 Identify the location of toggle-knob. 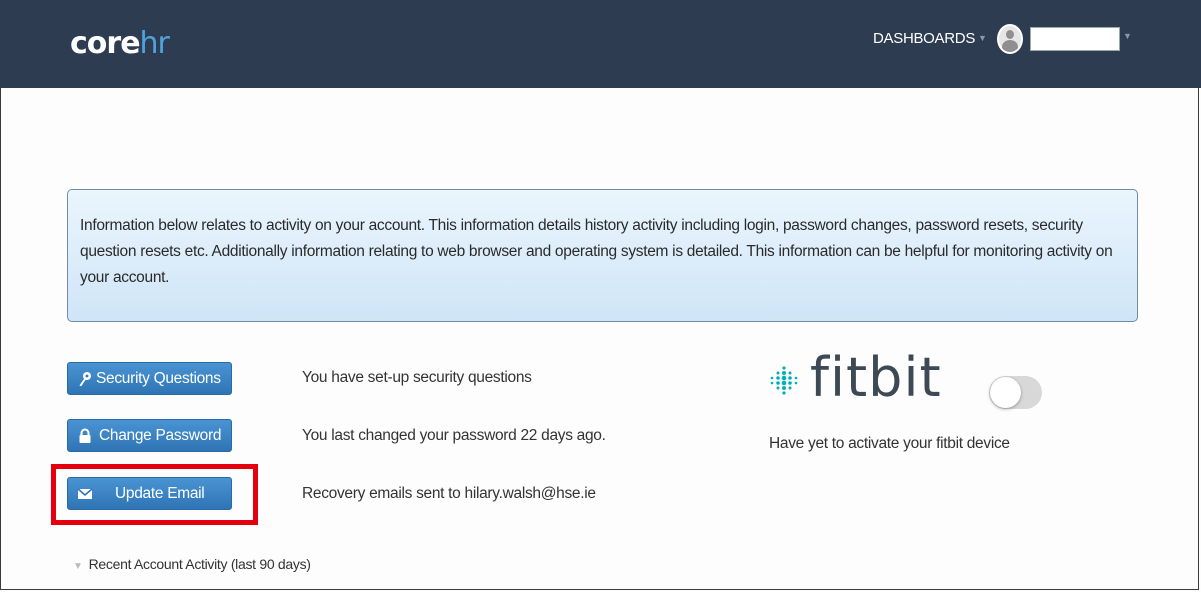
(1005, 392).